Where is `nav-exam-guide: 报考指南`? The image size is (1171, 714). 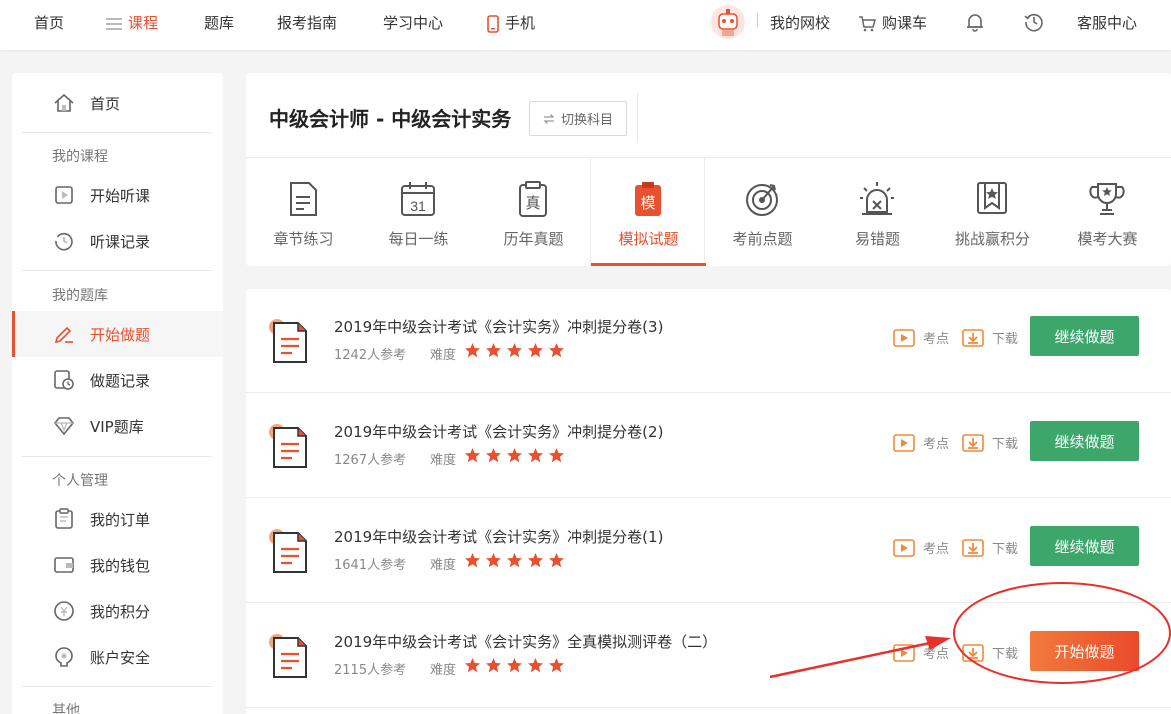 nav-exam-guide: 报考指南 is located at coordinates (307, 23).